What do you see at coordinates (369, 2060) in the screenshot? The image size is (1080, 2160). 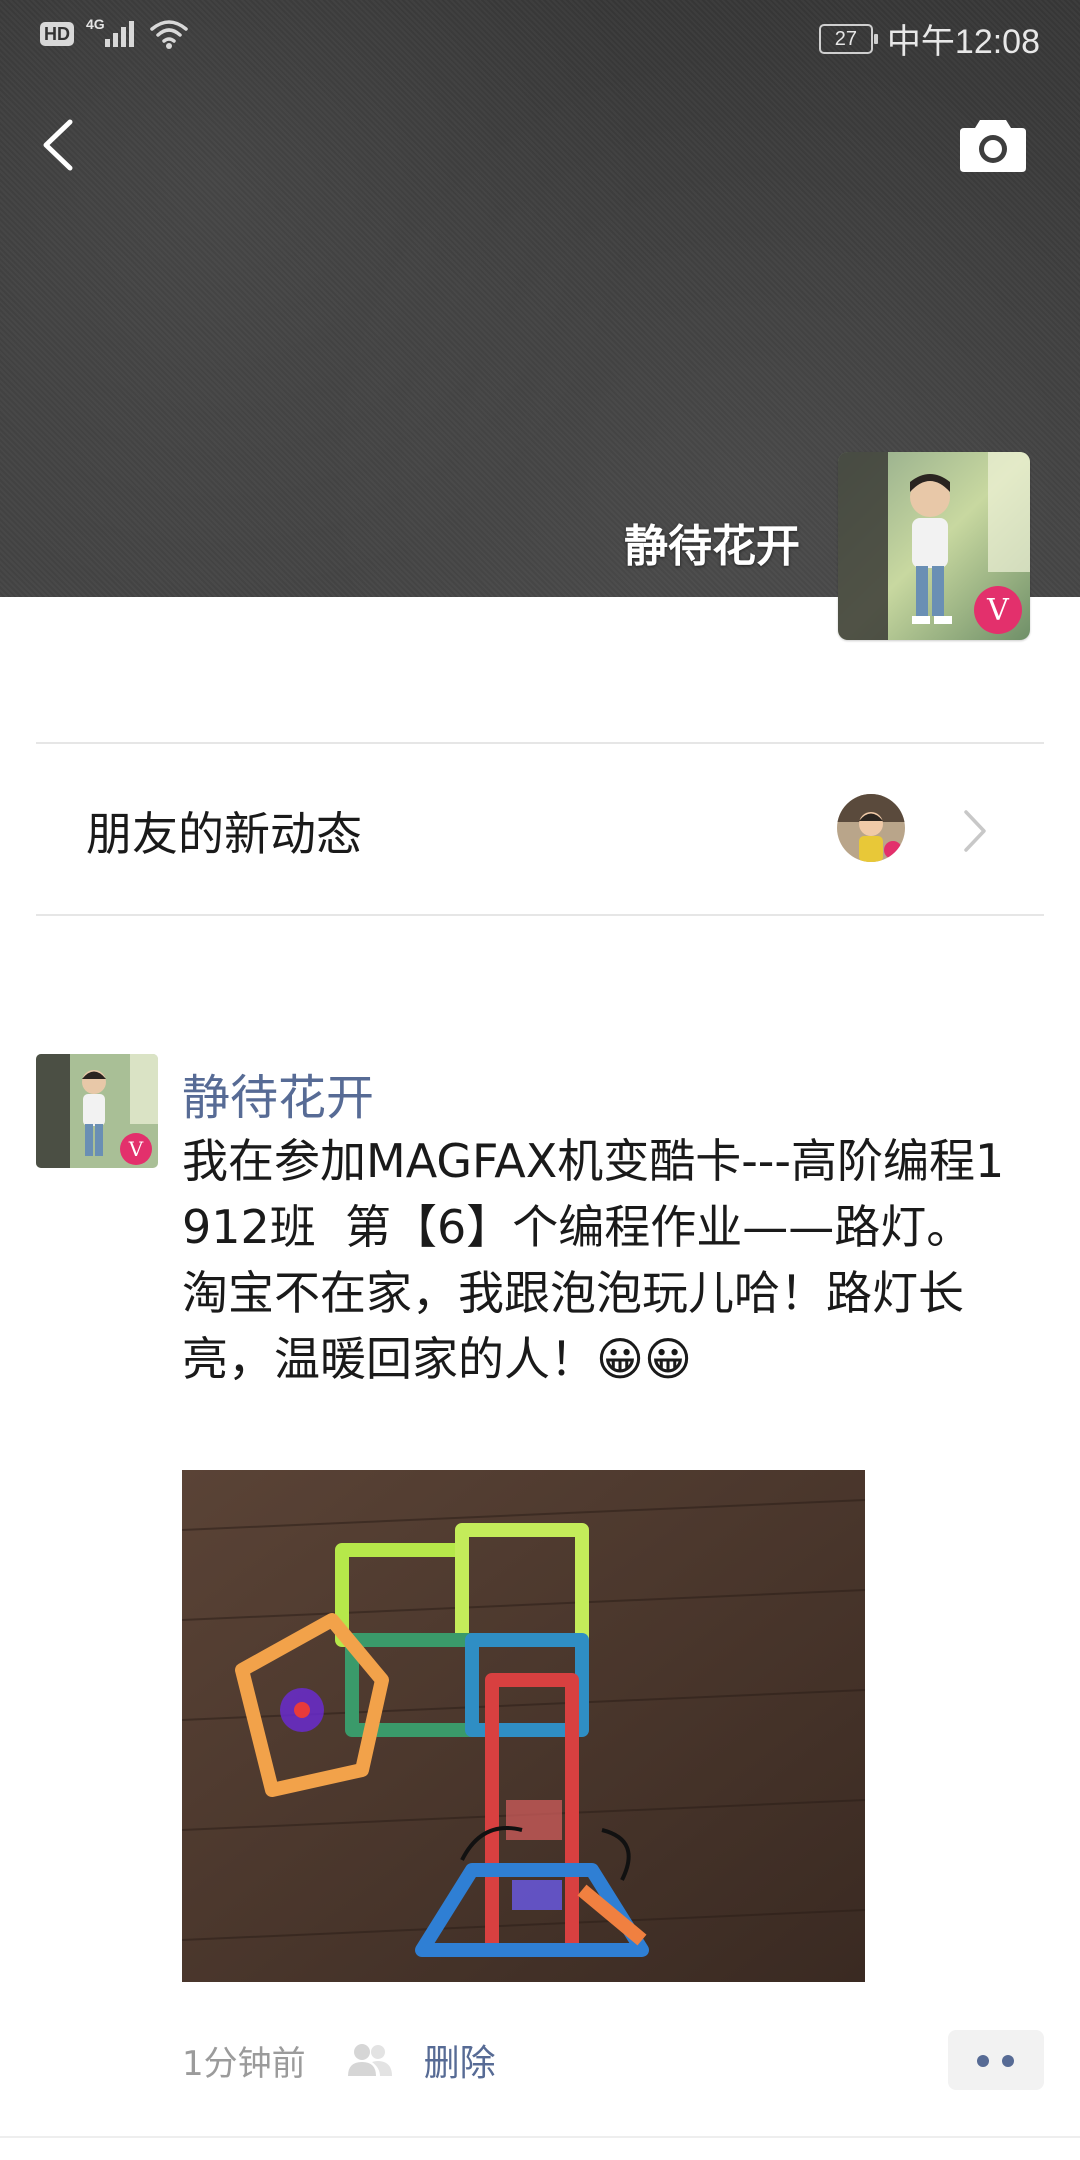 I see `friends-icon` at bounding box center [369, 2060].